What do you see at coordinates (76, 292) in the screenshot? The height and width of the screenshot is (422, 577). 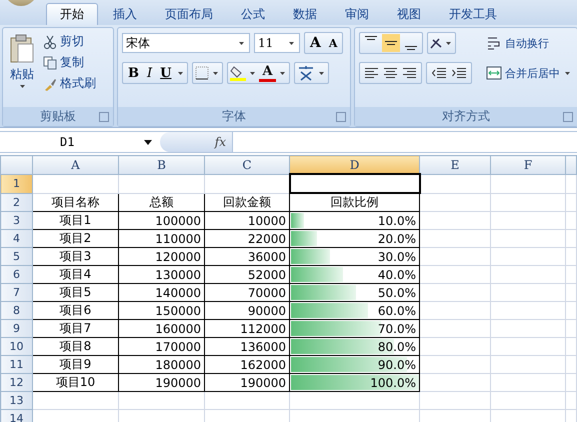 I see `table-cell: 项目5` at bounding box center [76, 292].